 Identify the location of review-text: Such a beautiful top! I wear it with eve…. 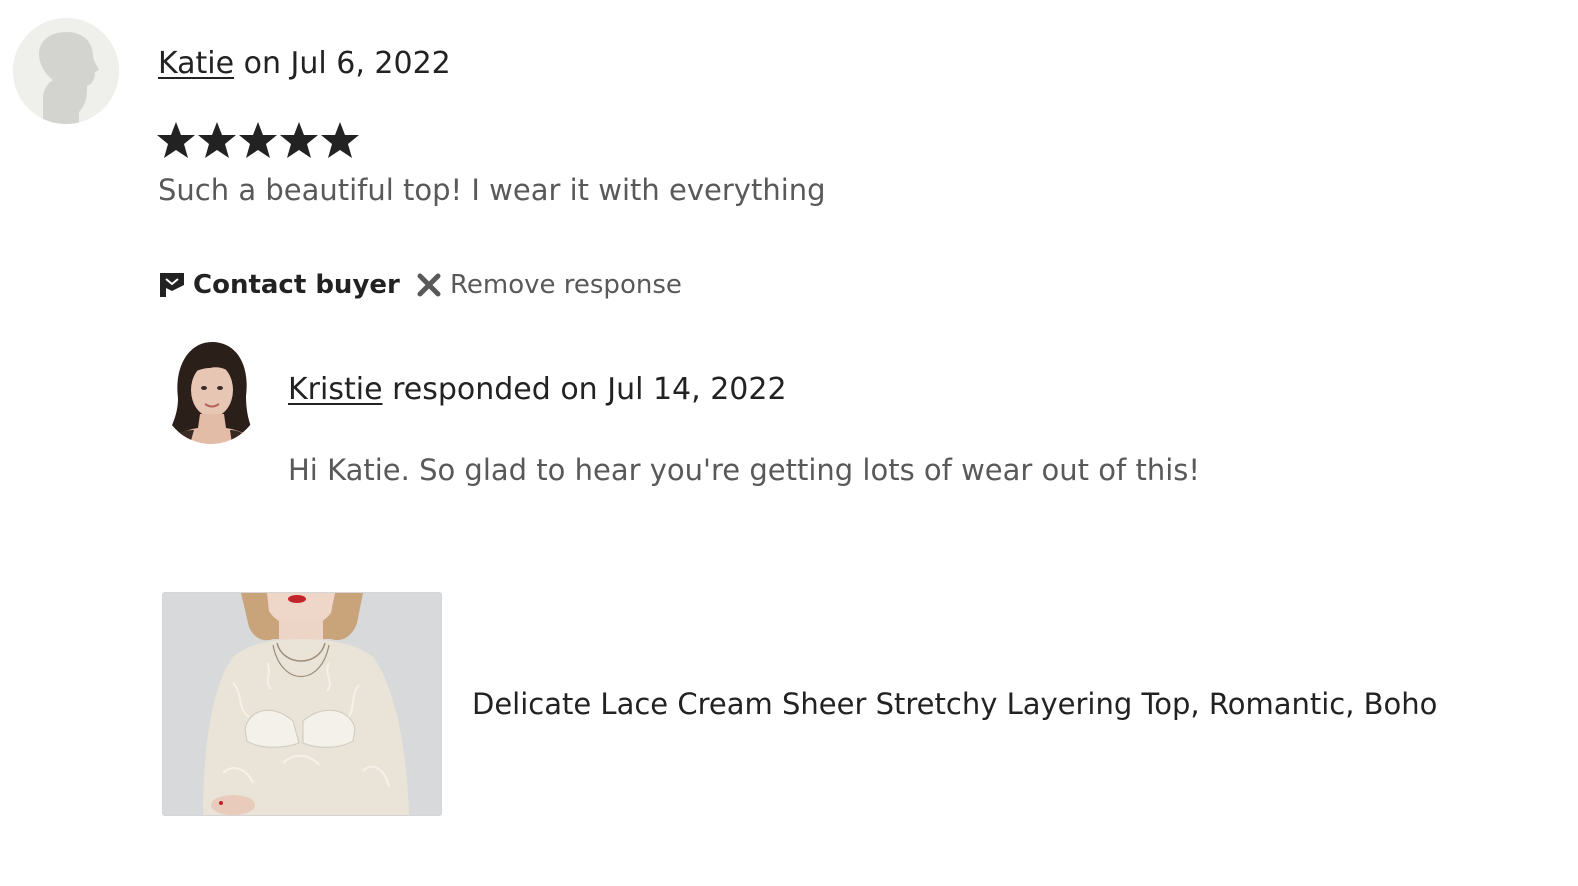
(492, 190).